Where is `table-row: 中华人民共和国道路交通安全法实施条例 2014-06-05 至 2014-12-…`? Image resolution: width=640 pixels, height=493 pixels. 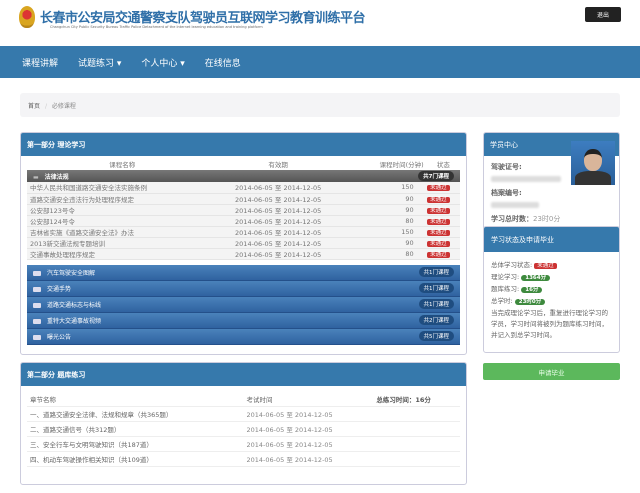
table-row: 中华人民共和国道路交通安全法实施条例 2014-06-05 至 2014-12-… is located at coordinates (243, 188).